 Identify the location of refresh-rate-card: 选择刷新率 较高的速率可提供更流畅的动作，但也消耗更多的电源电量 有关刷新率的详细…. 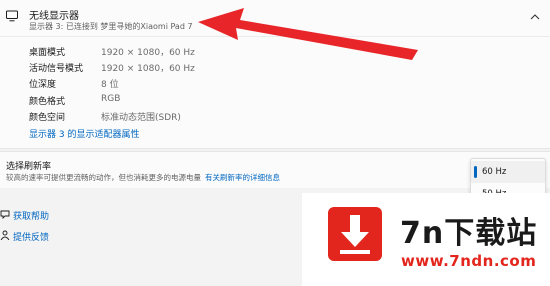
(275, 169).